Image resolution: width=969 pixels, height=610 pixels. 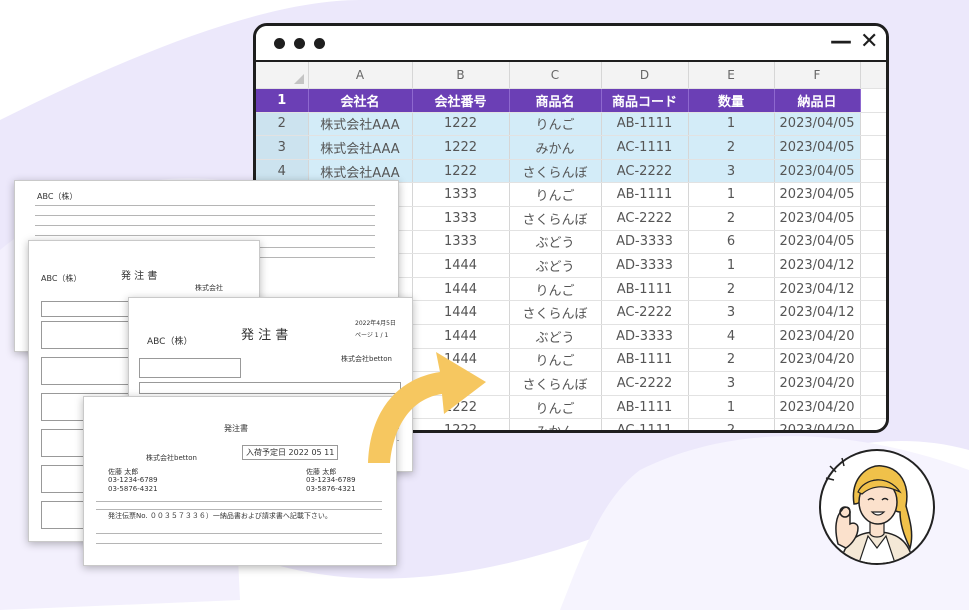 What do you see at coordinates (555, 75) in the screenshot?
I see `column-letter-c: C` at bounding box center [555, 75].